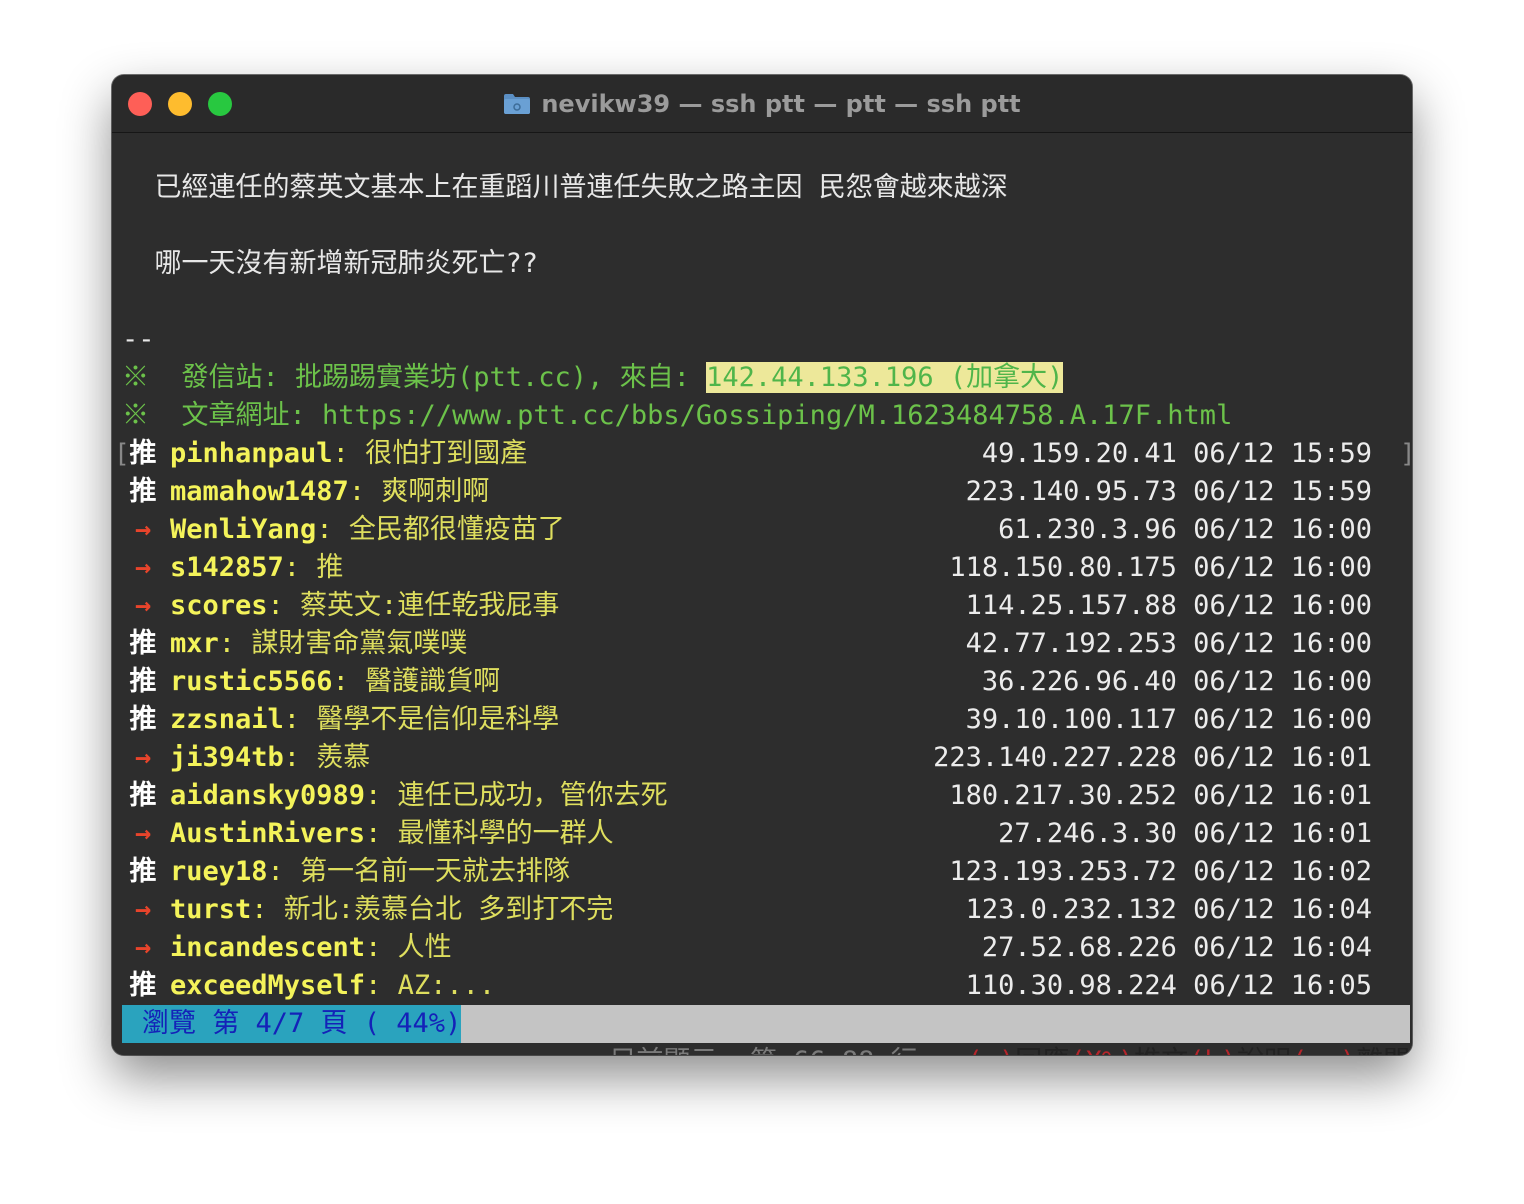 The width and height of the screenshot is (1524, 1204). I want to click on status-key: (h), so click(1212, 1050).